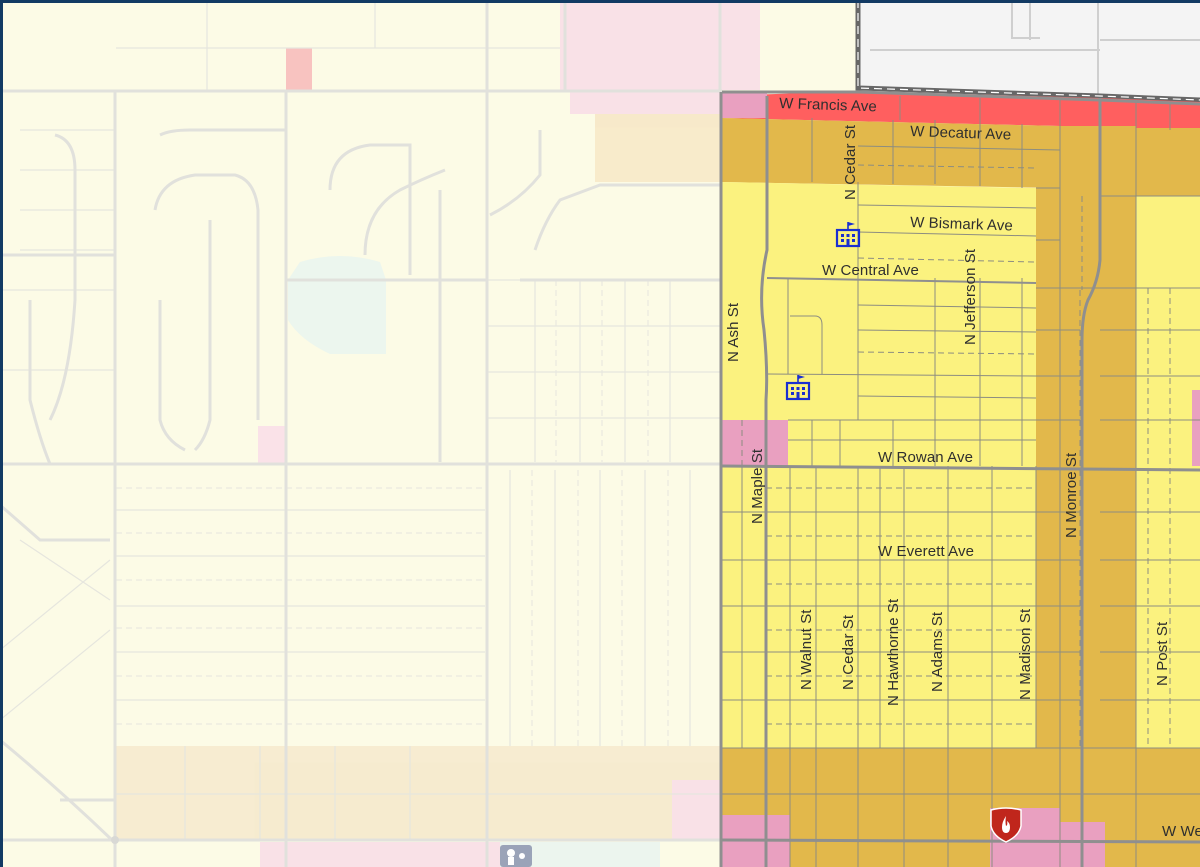 This screenshot has height=867, width=1200. I want to click on label-n-post-st: N Post St, so click(1162, 653).